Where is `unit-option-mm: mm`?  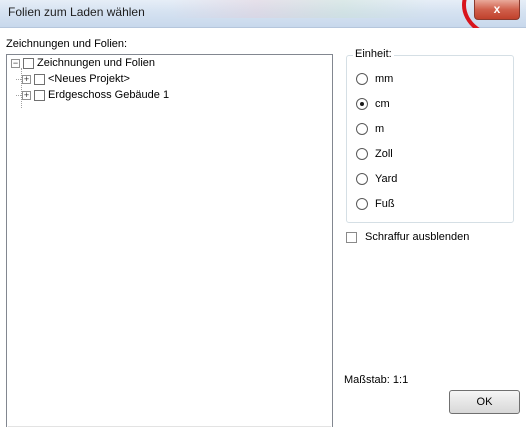 unit-option-mm: mm is located at coordinates (374, 79).